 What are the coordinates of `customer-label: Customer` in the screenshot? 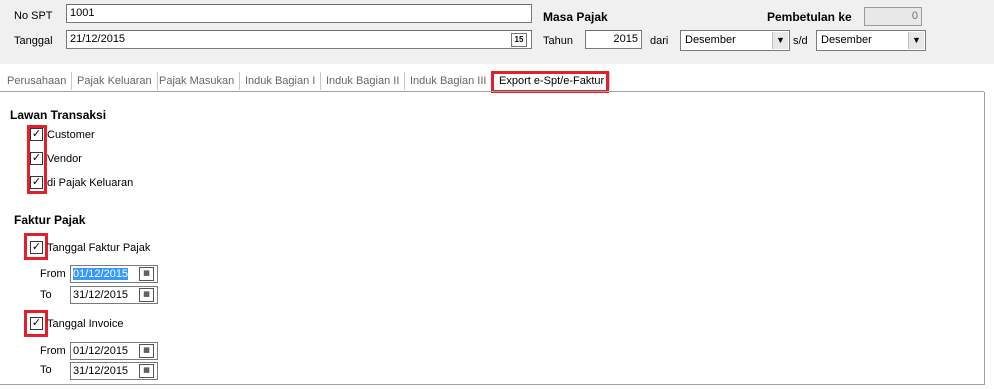 It's located at (71, 135).